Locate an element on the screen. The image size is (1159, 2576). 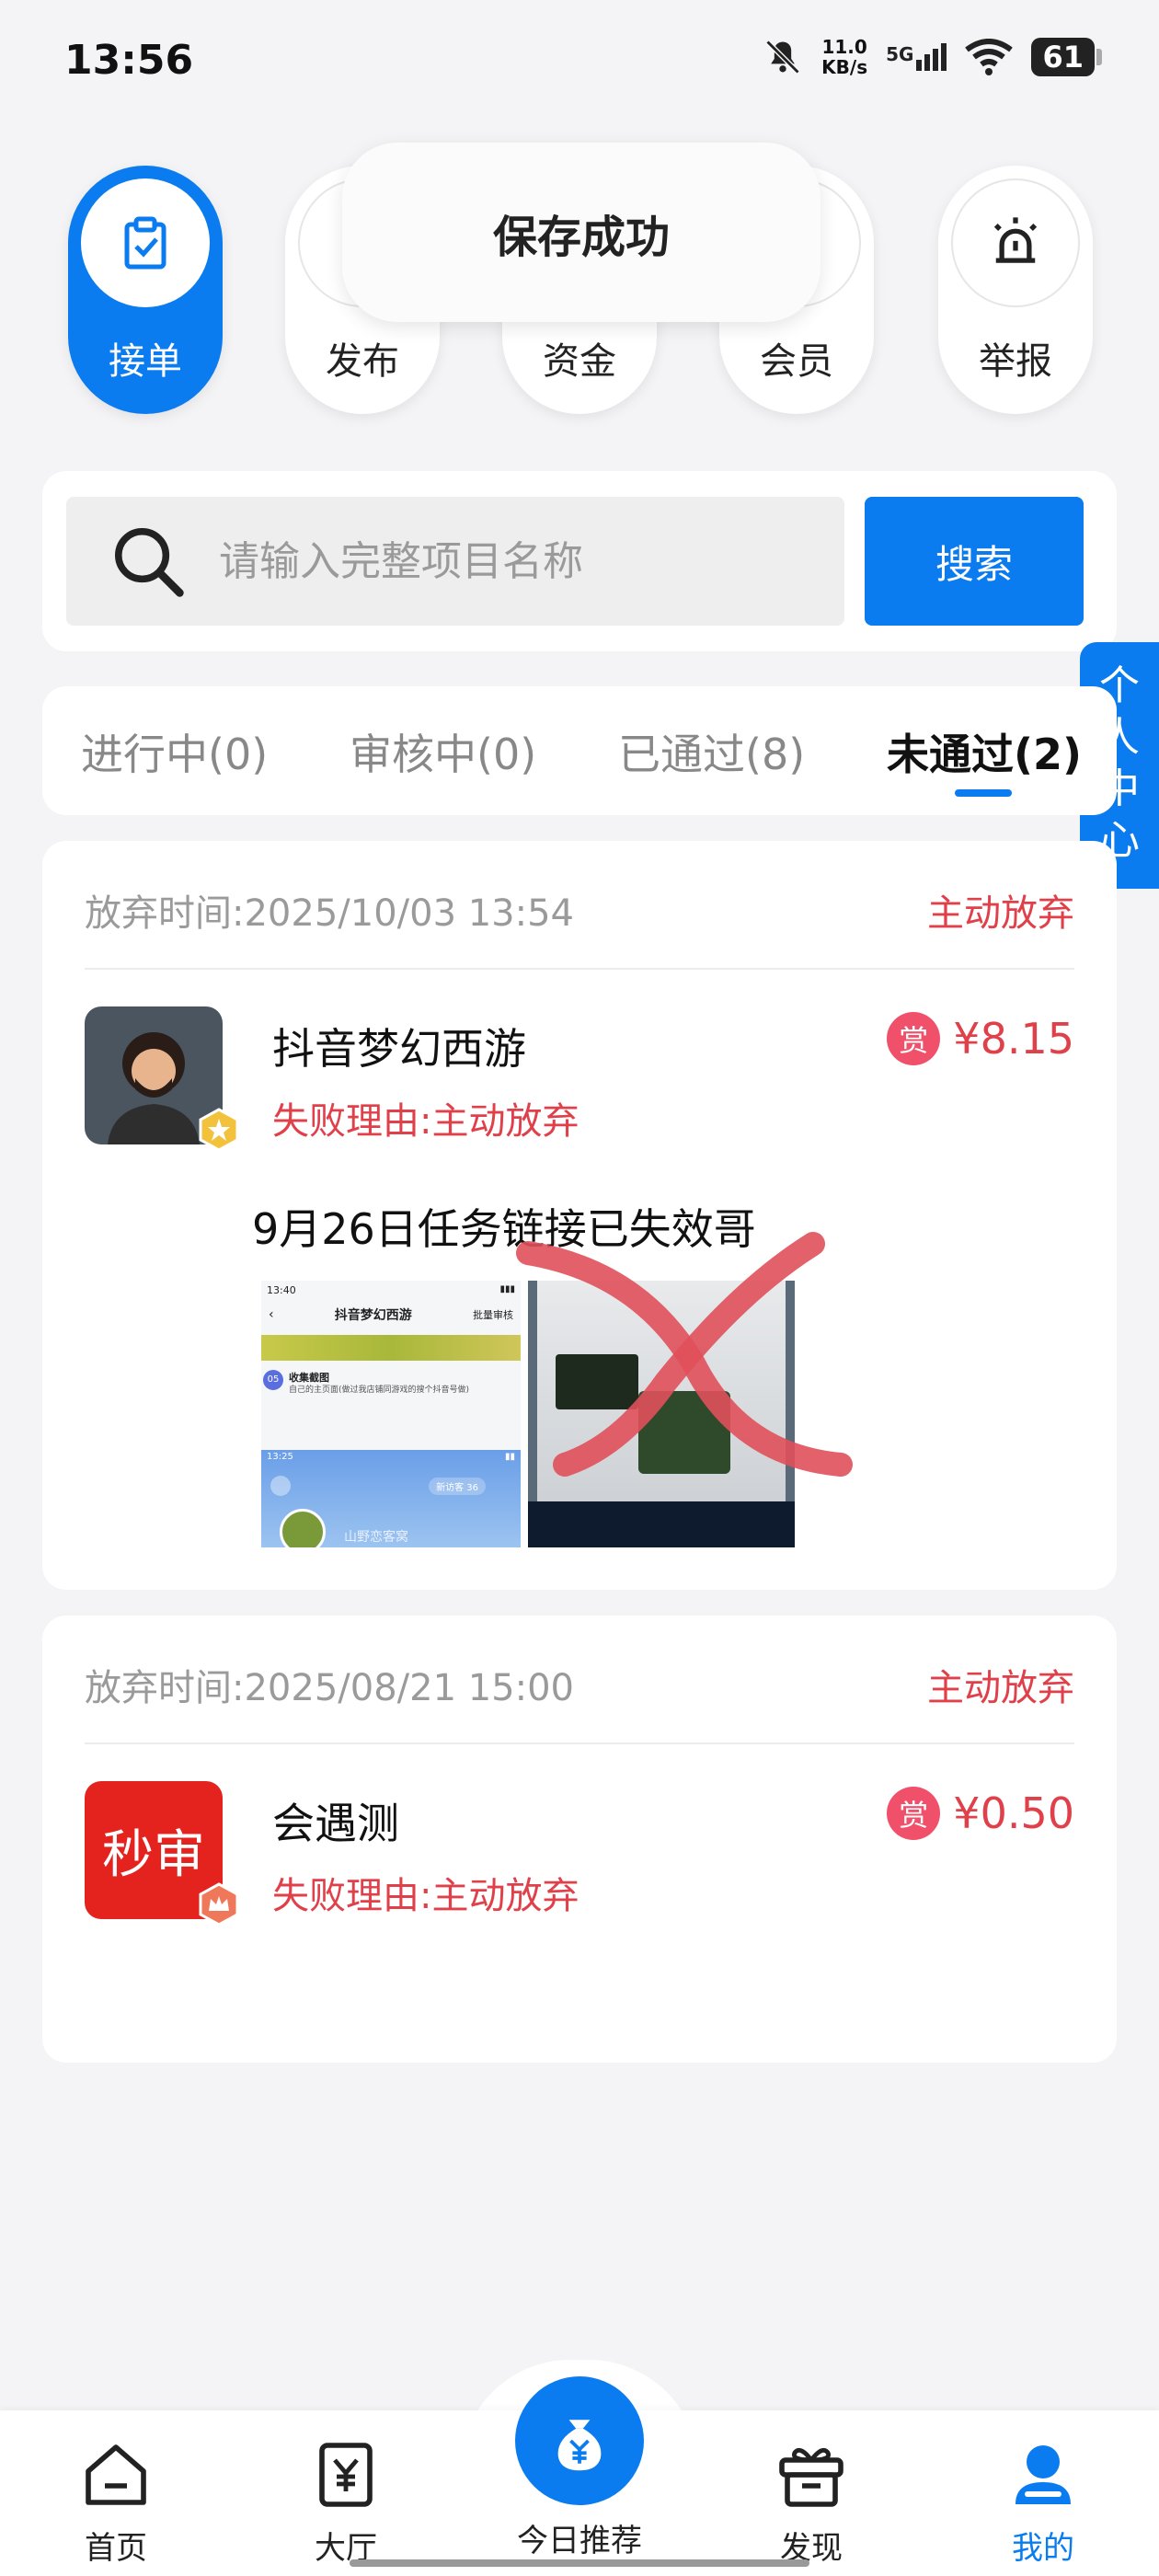
home-indicator is located at coordinates (579, 2563).